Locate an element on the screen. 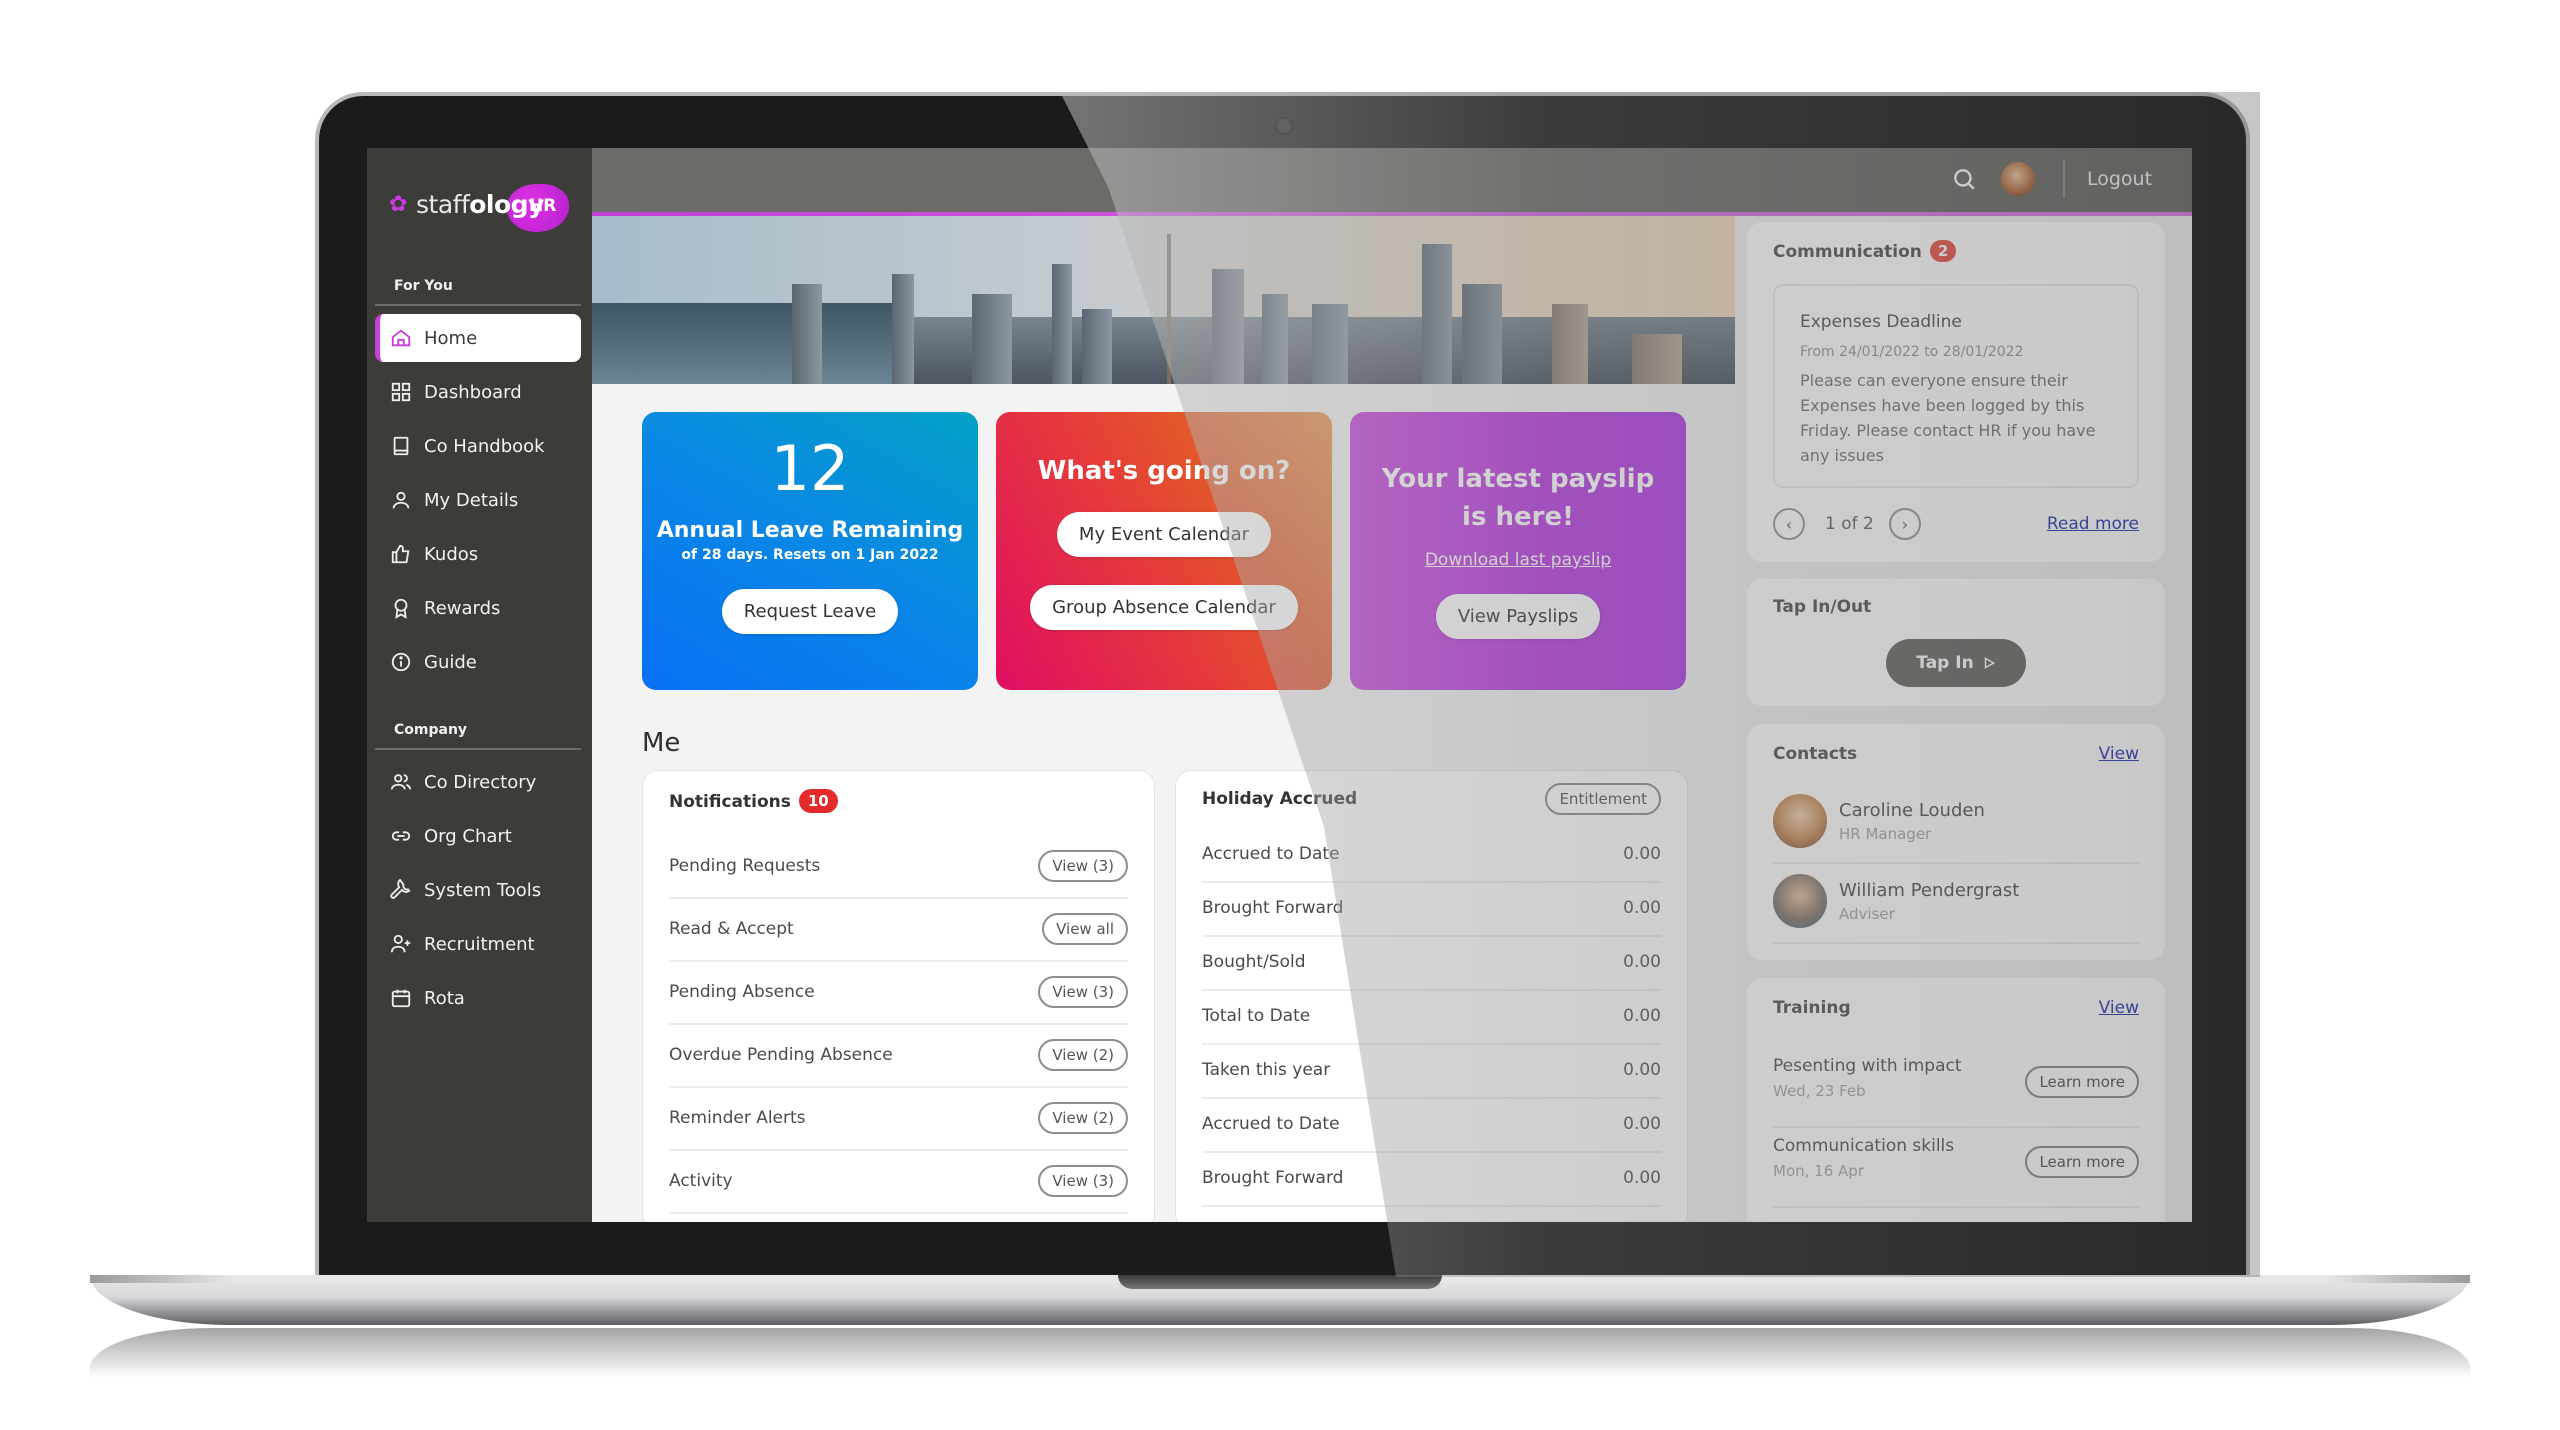 The width and height of the screenshot is (2560, 1430). camera-icon is located at coordinates (1284, 126).